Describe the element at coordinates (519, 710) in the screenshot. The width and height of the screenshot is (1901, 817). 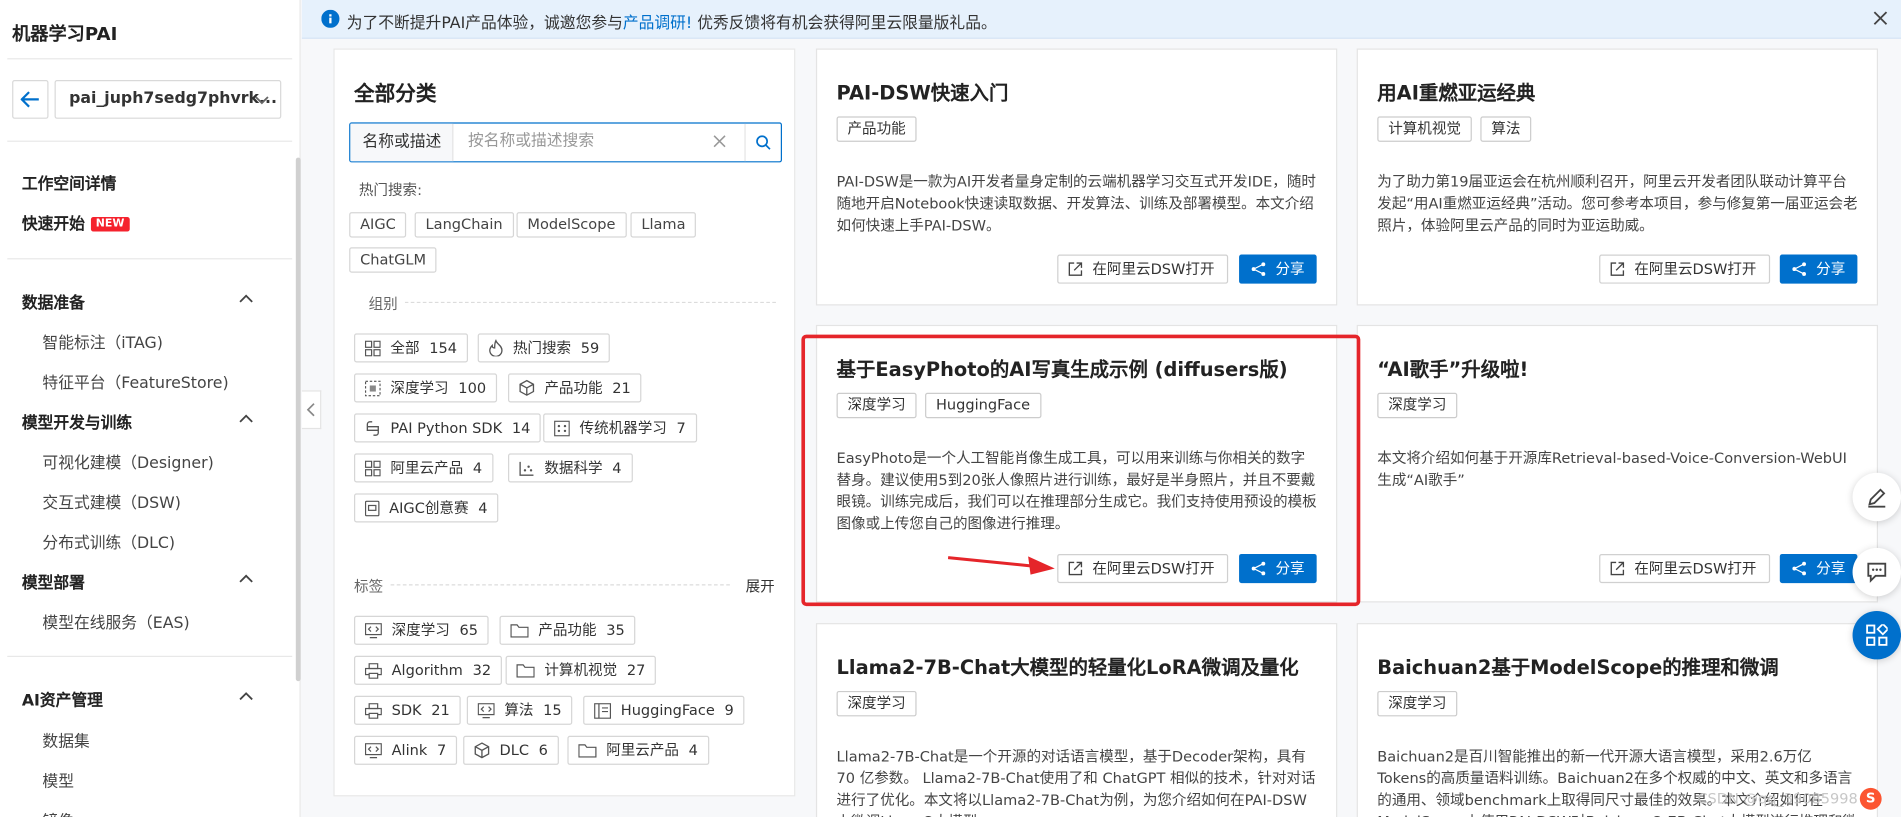
I see `tag-chip-algorithm-cn: 算法 15` at that location.